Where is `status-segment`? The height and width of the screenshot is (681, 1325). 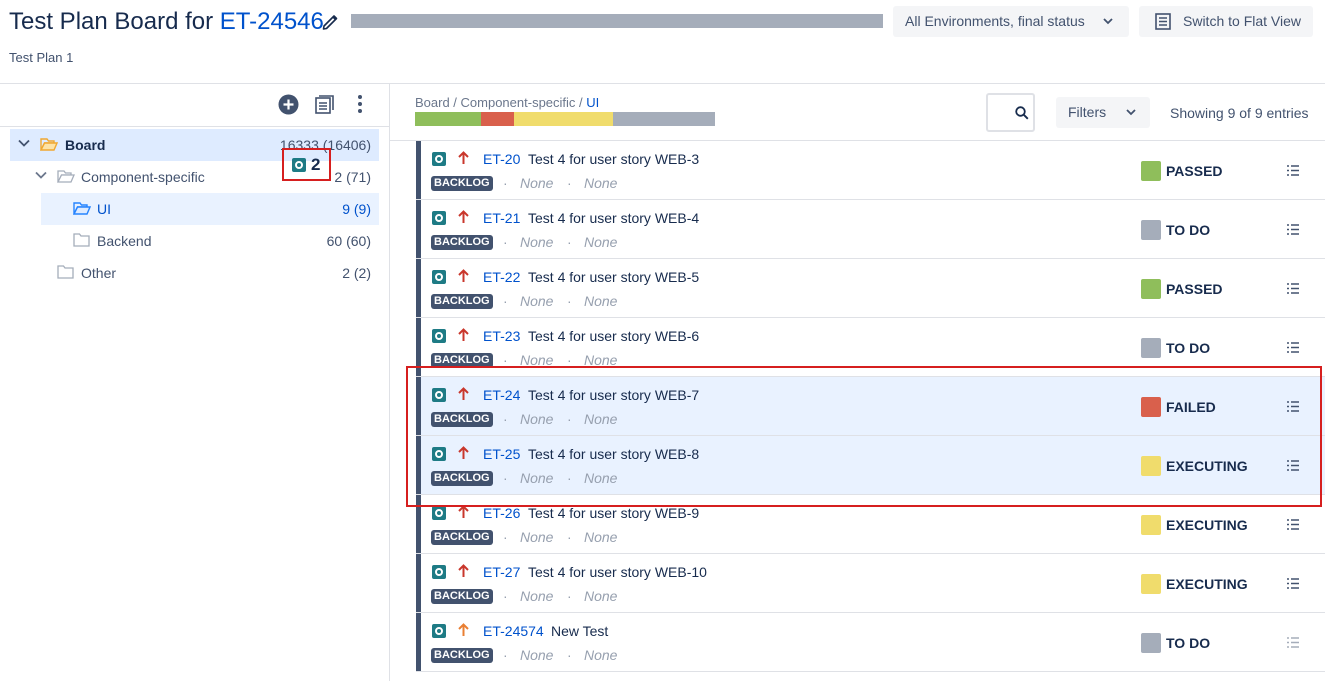 status-segment is located at coordinates (563, 119).